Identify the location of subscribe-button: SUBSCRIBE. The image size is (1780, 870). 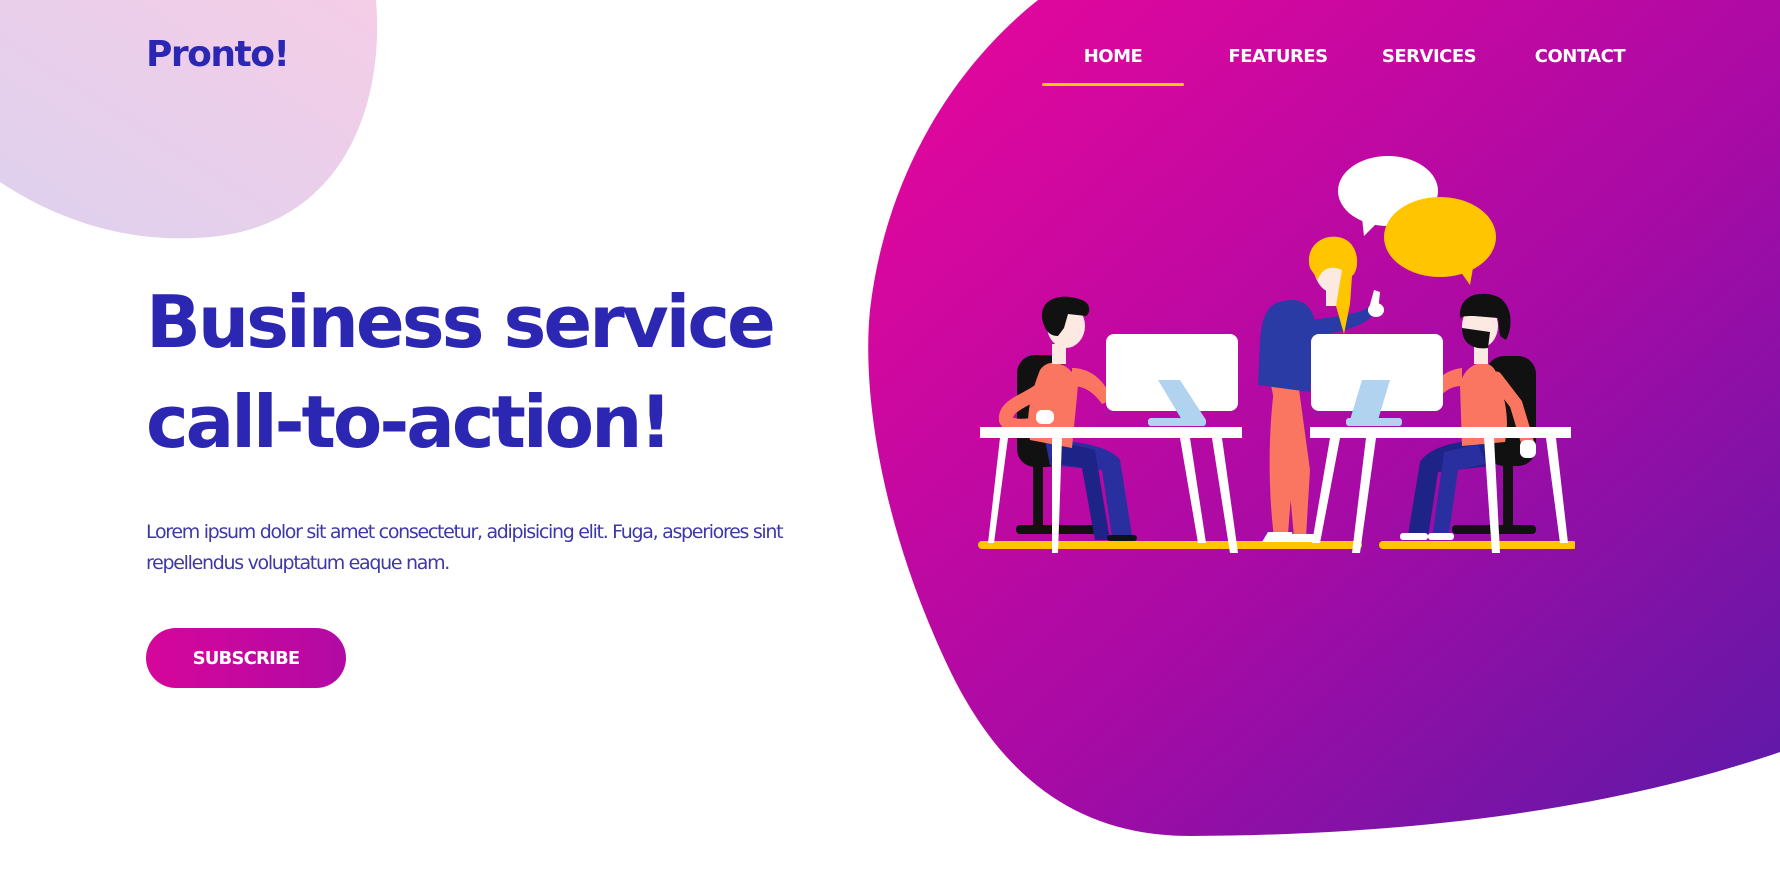
(246, 658).